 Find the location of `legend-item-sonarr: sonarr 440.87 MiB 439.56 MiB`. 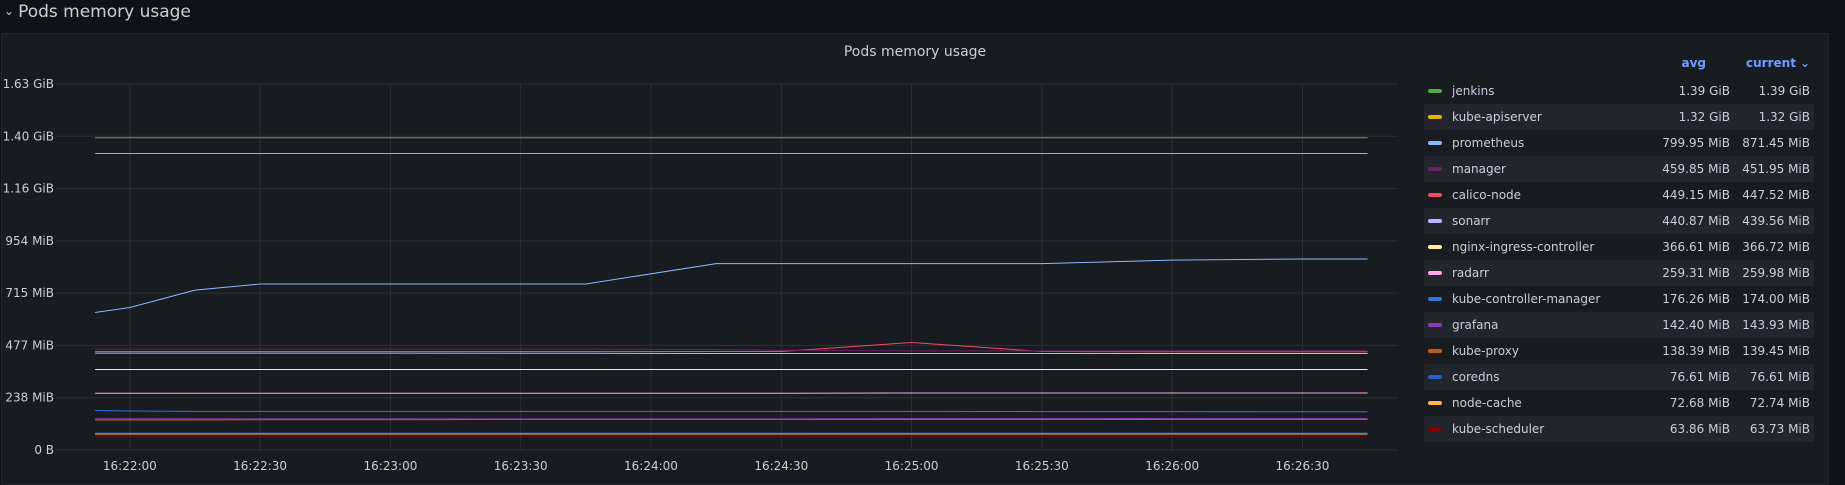

legend-item-sonarr: sonarr 440.87 MiB 439.56 MiB is located at coordinates (1619, 221).